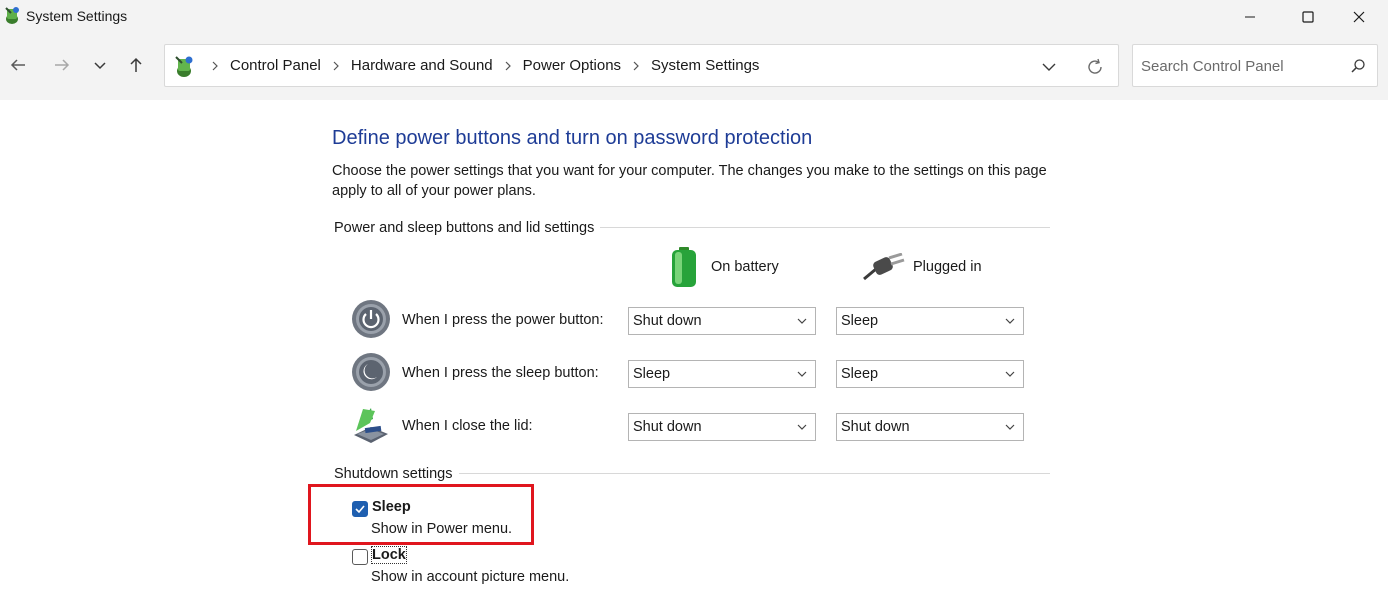 The width and height of the screenshot is (1388, 610). I want to click on sleep-checkbox, so click(360, 509).